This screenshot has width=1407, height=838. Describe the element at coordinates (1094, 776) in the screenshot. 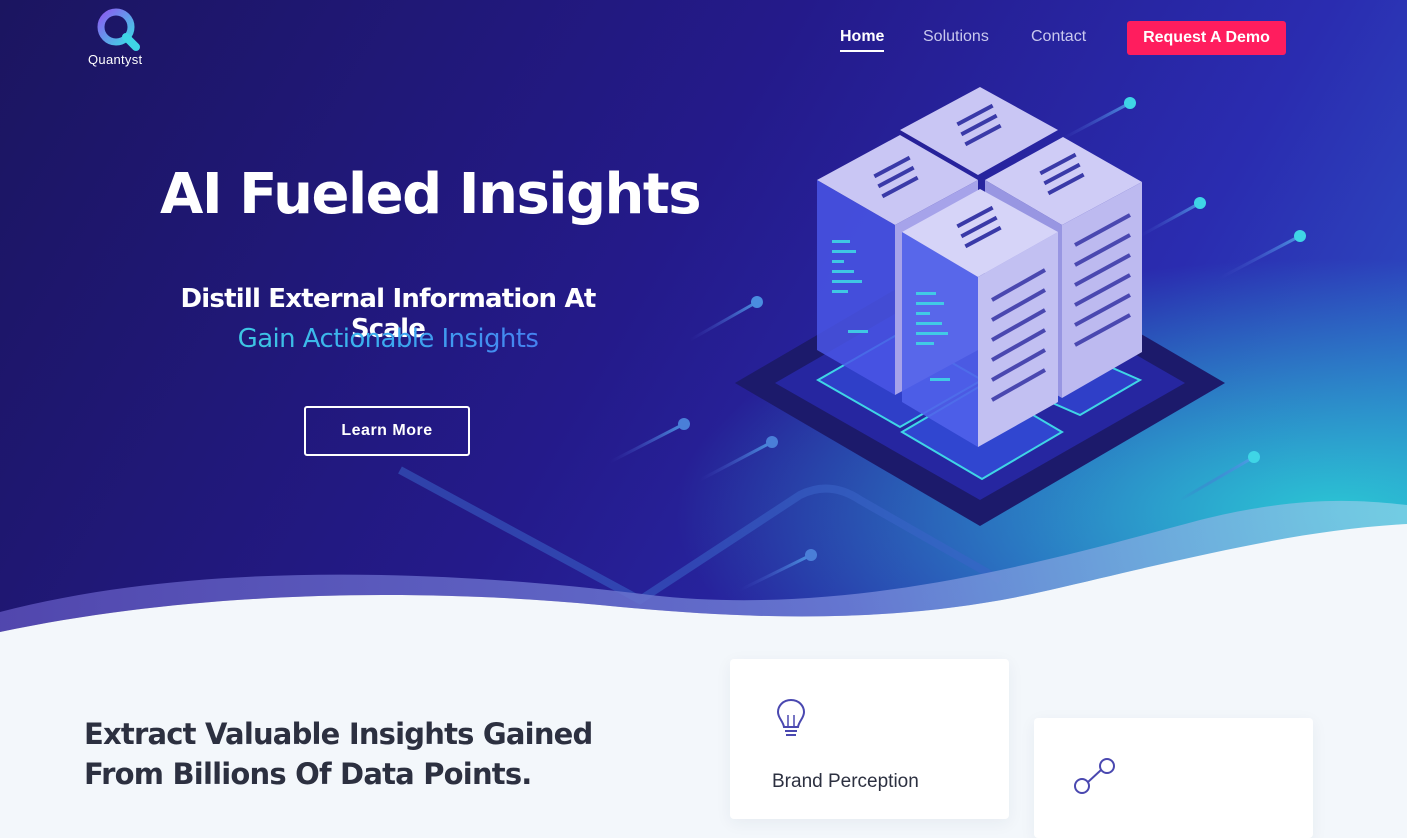

I see `network-nodes-icon` at that location.